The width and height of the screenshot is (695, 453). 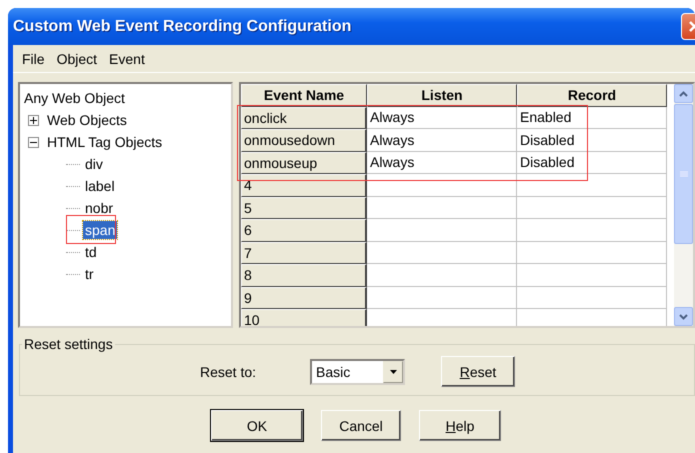 What do you see at coordinates (304, 297) in the screenshot?
I see `row-header: 9` at bounding box center [304, 297].